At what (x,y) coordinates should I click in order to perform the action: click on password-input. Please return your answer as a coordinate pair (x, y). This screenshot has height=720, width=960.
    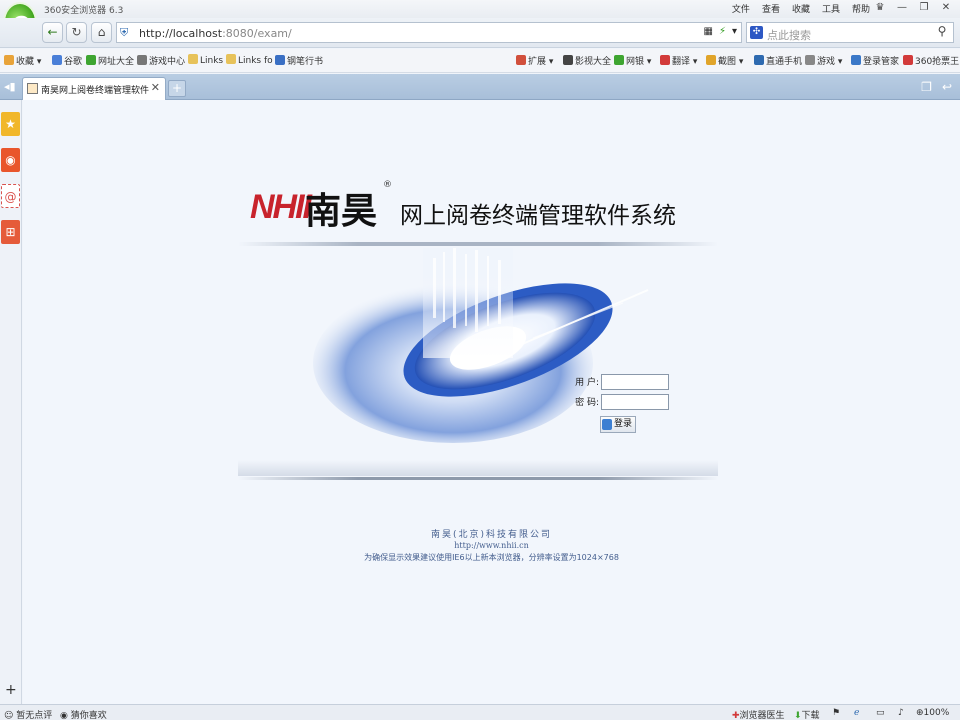
    Looking at the image, I should click on (635, 402).